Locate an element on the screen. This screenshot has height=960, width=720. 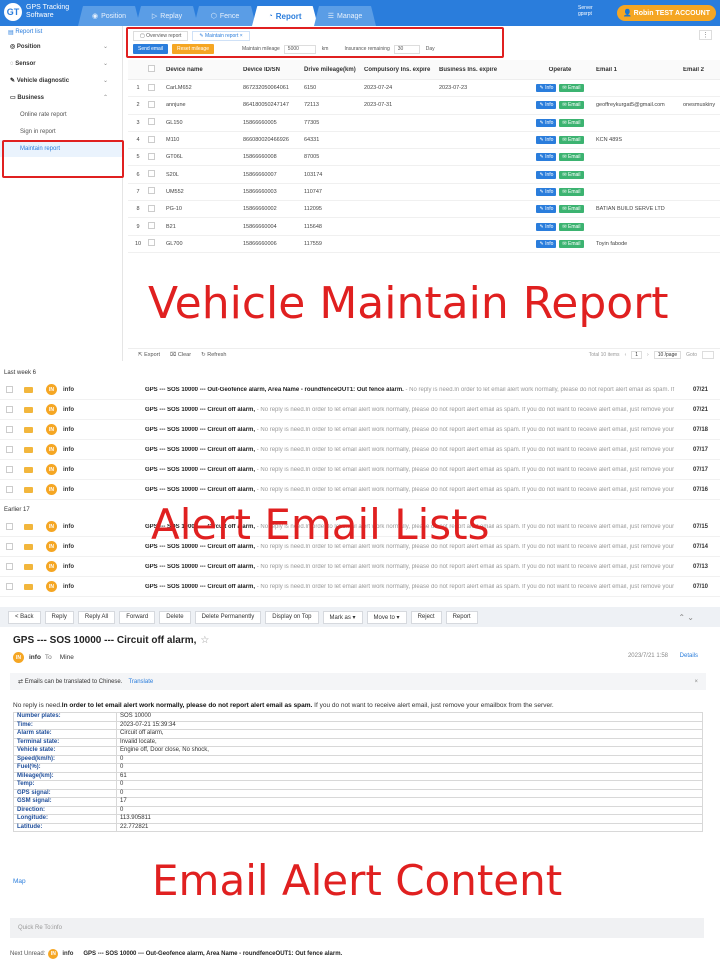
select-all-checkbox is located at coordinates (151, 68).